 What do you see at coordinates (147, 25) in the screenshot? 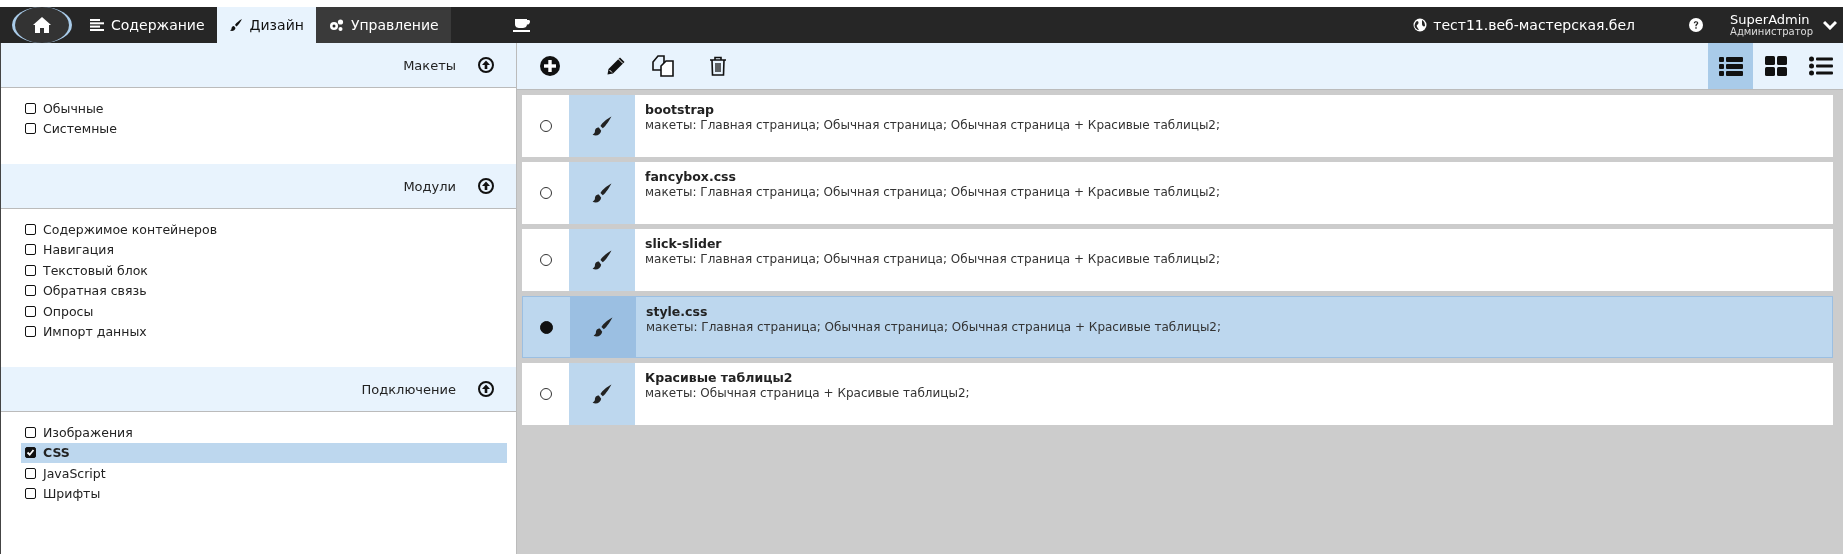
I see `nav-tab: Содержание` at bounding box center [147, 25].